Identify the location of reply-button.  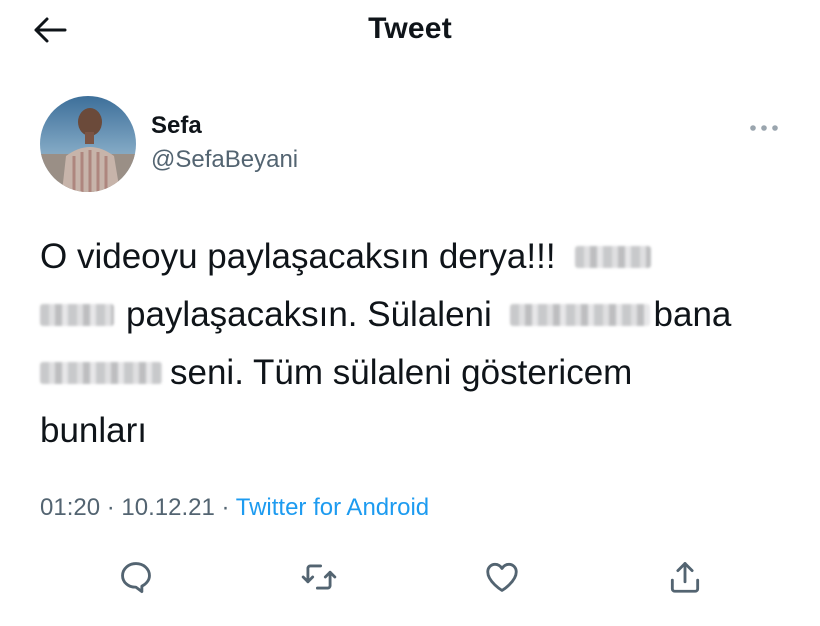
(136, 577).